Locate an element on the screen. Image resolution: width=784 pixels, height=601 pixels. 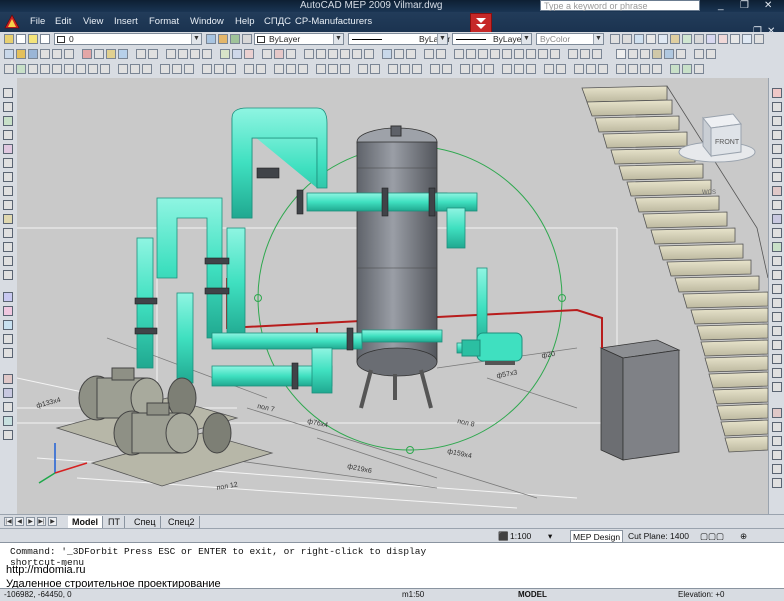
mep-isolate-icon is located at coordinates (465, 69).